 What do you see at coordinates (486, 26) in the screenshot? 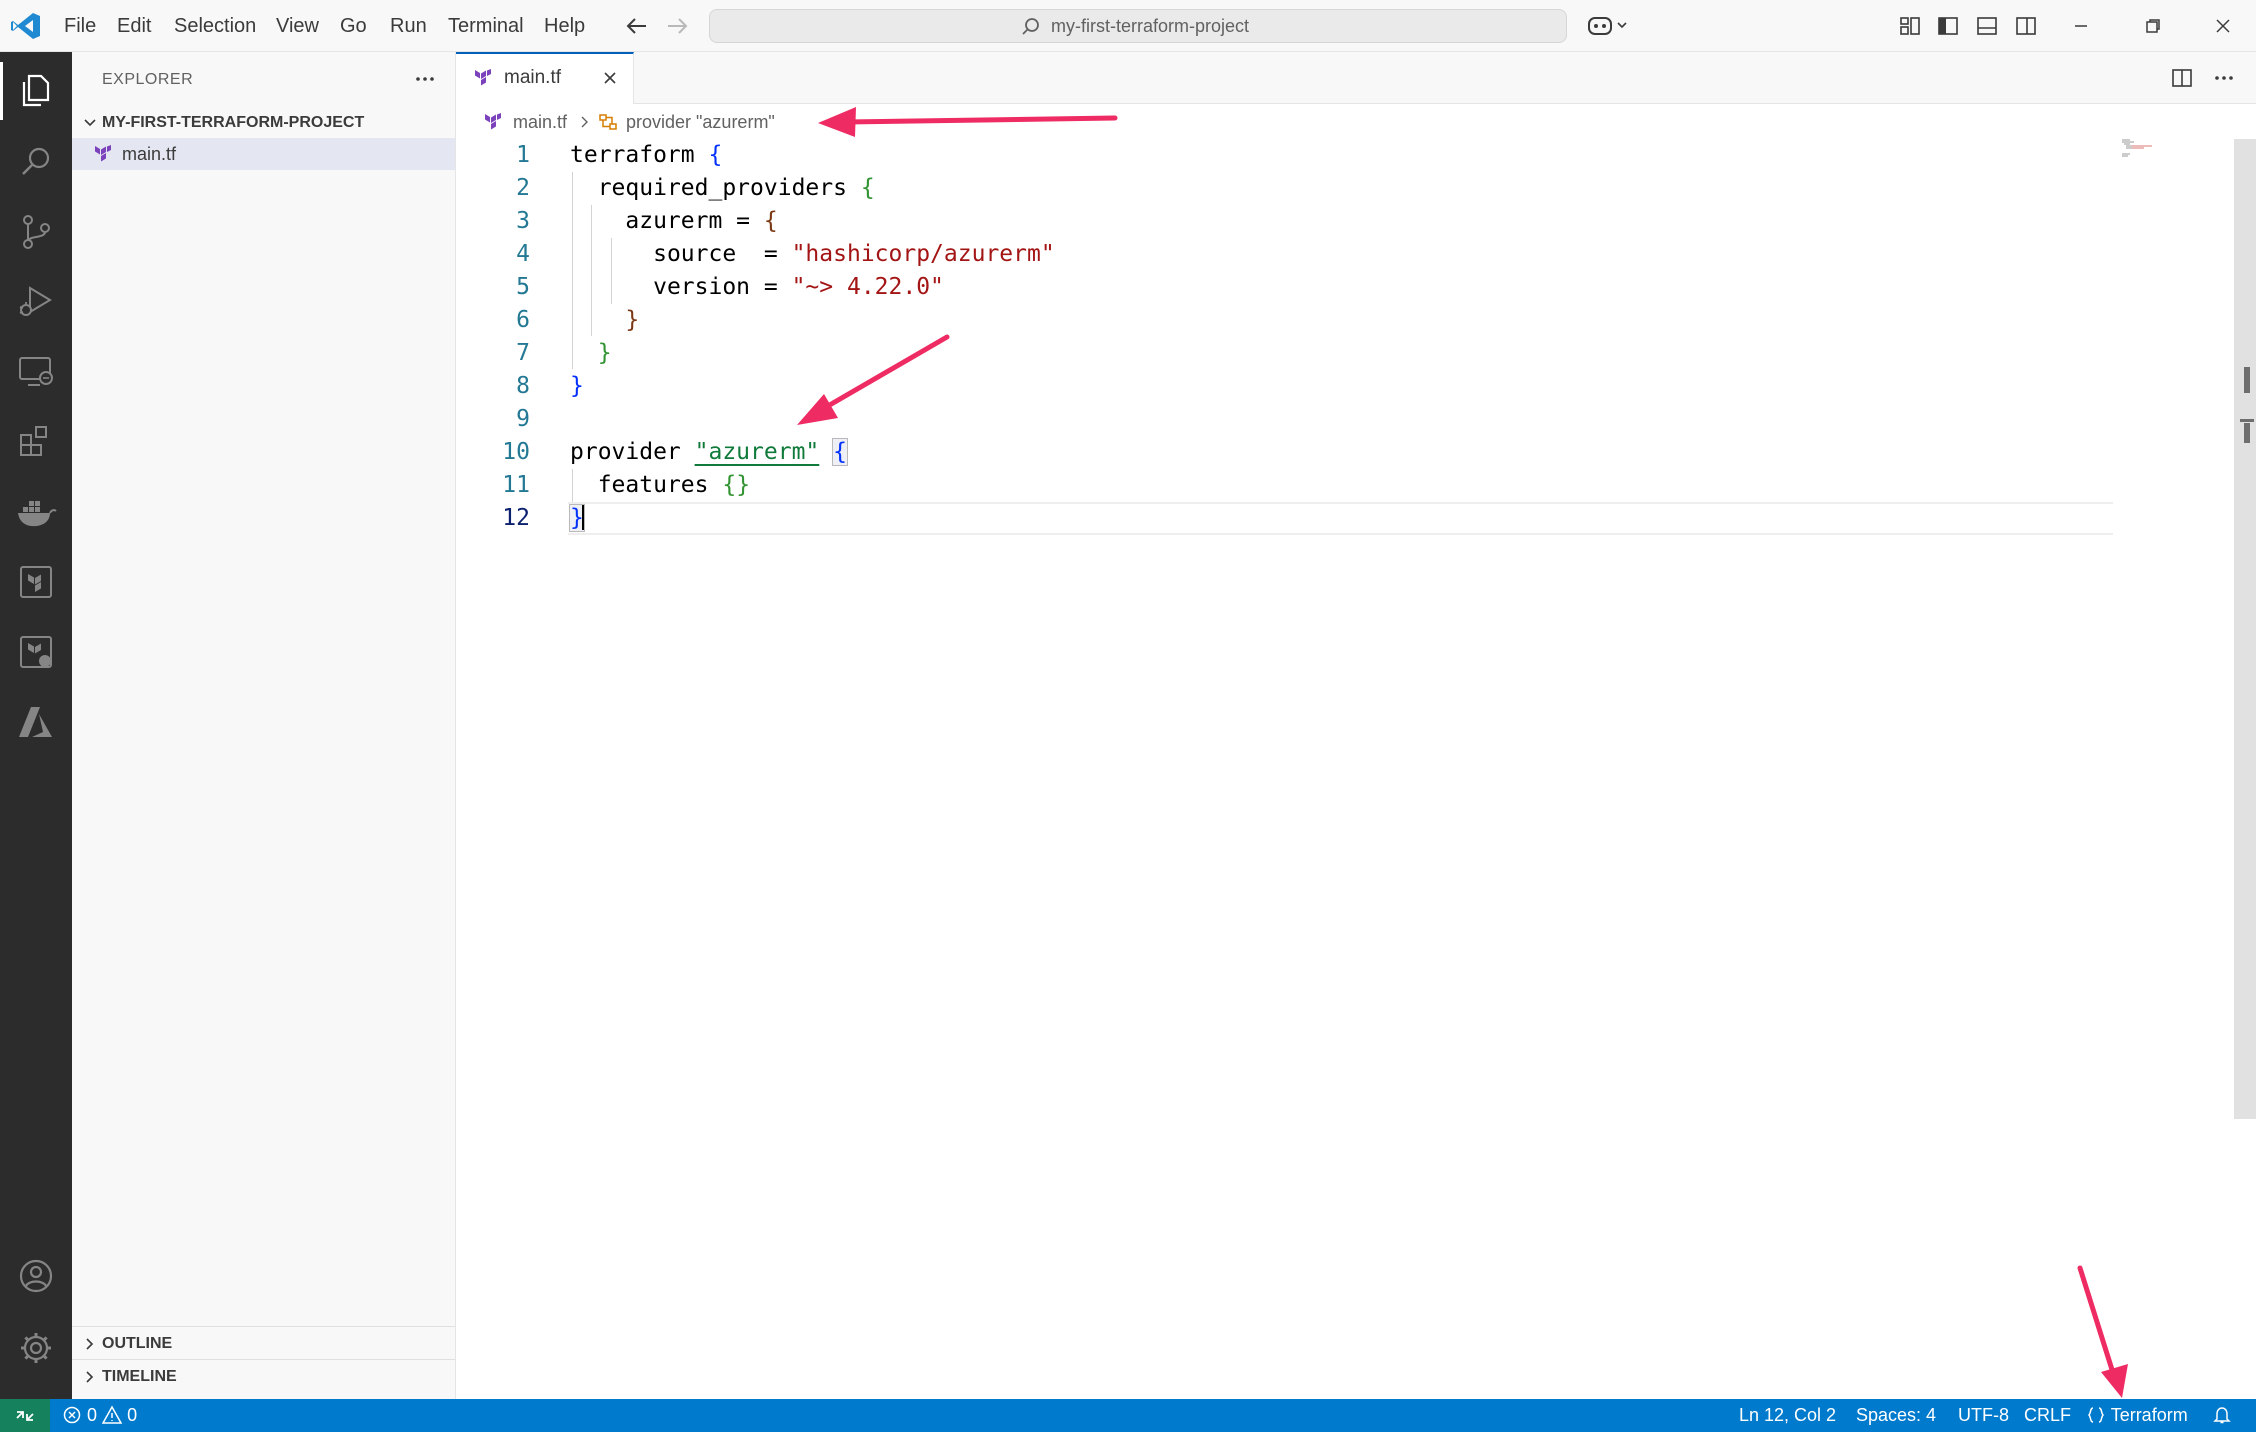
I see `menu-terminal: Terminal` at bounding box center [486, 26].